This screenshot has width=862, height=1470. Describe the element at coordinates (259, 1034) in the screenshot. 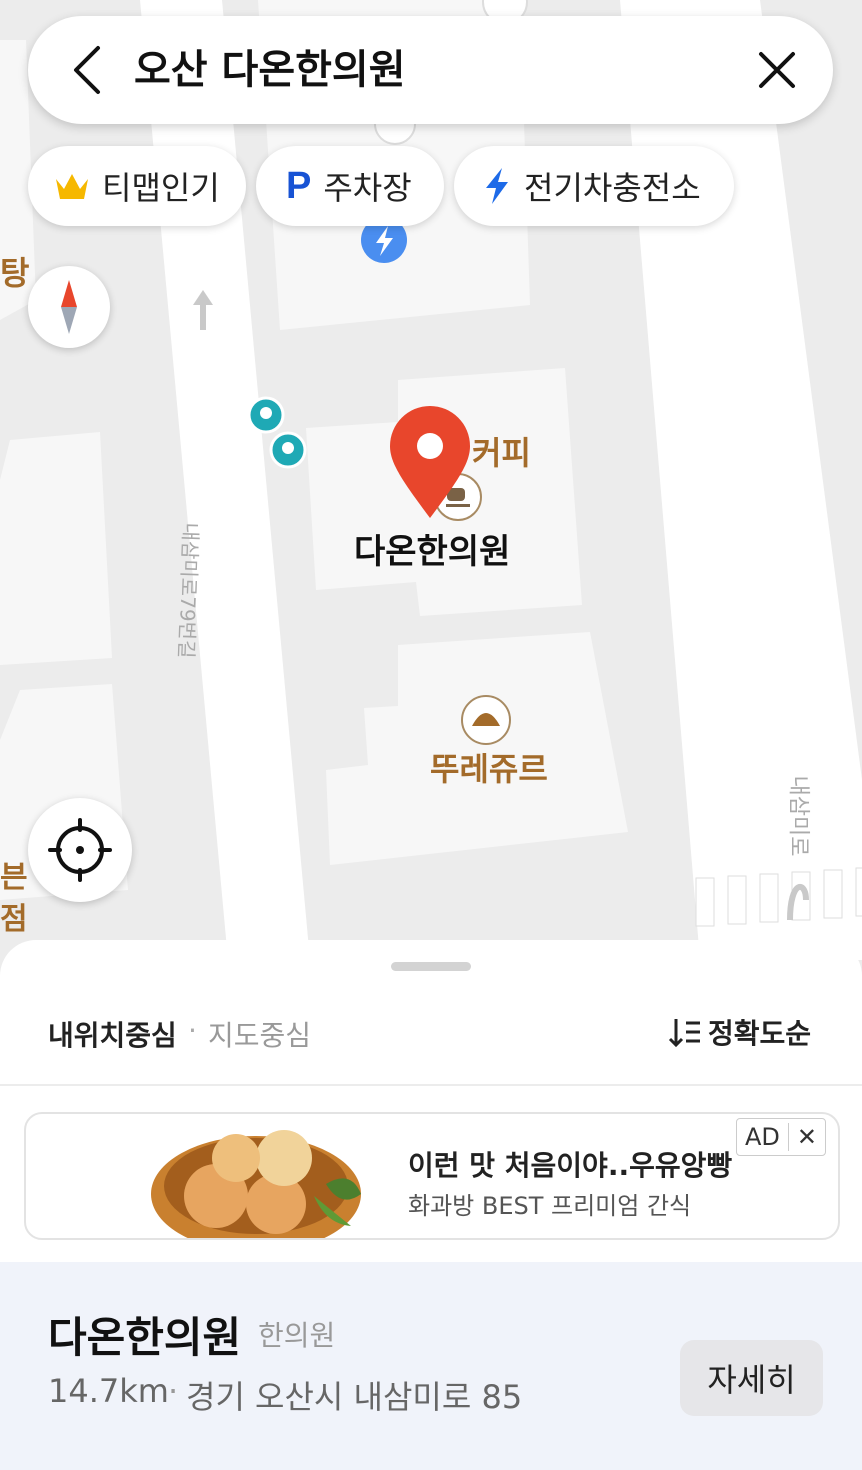

I see `filter-map-center: 지도중심` at that location.